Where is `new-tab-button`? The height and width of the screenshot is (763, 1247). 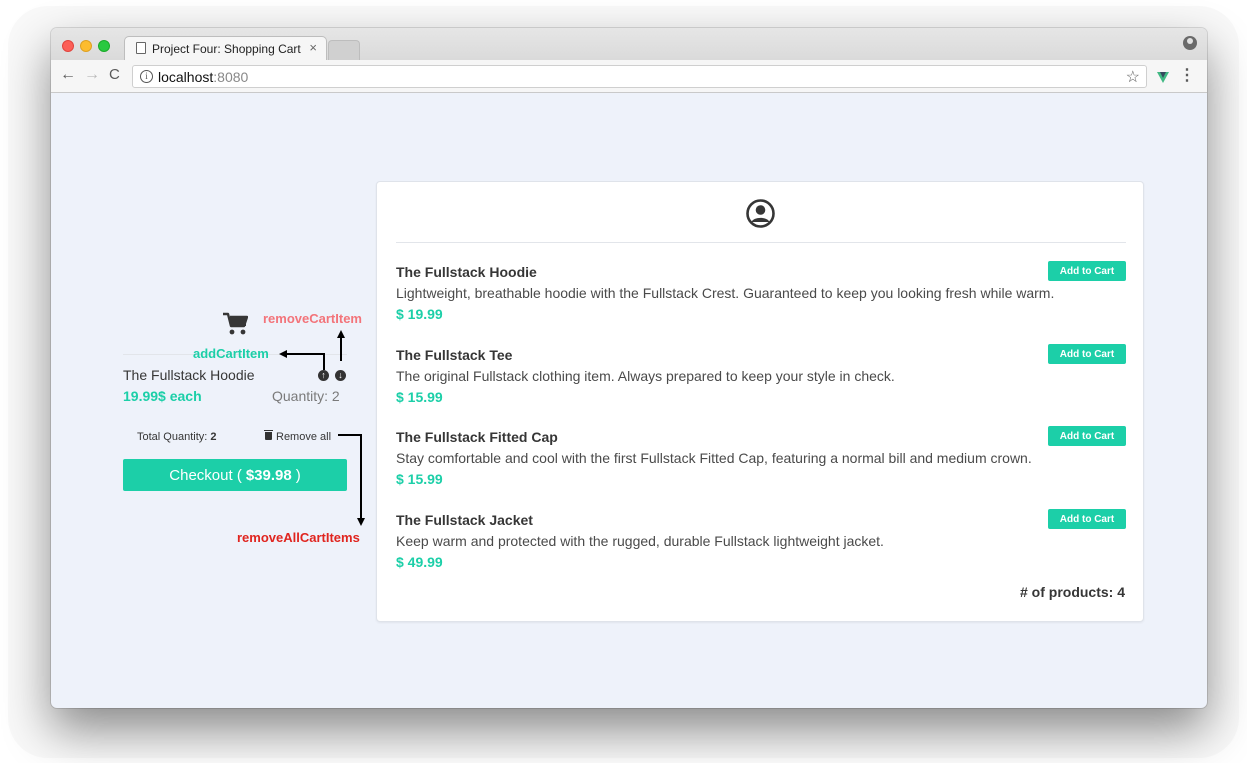
new-tab-button is located at coordinates (344, 50).